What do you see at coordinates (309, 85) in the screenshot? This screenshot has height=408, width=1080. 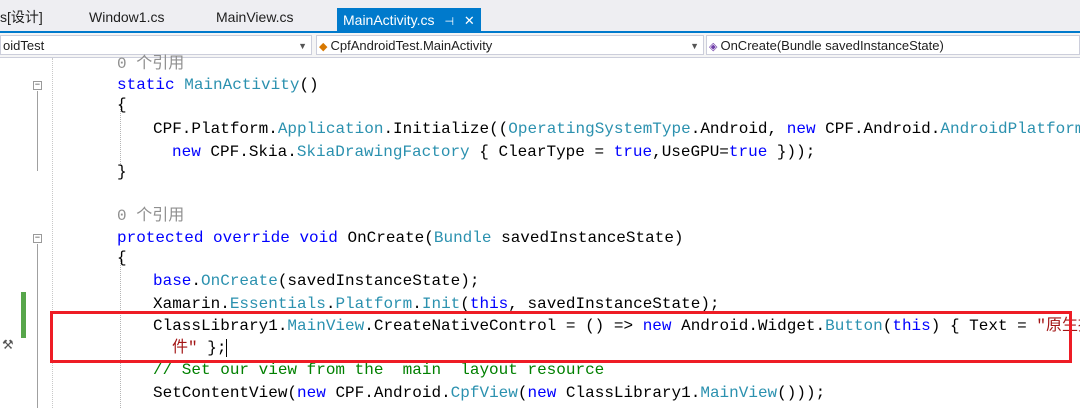 I see `token-text: ()` at bounding box center [309, 85].